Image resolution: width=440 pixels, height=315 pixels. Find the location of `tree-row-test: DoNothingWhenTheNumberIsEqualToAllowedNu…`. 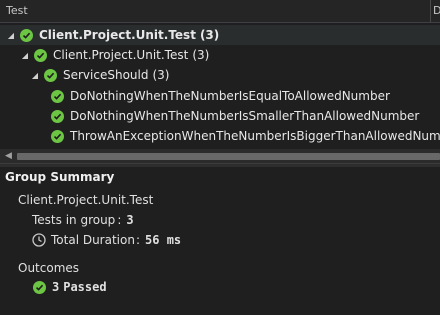

tree-row-test: DoNothingWhenTheNumberIsEqualToAllowedNu… is located at coordinates (220, 96).